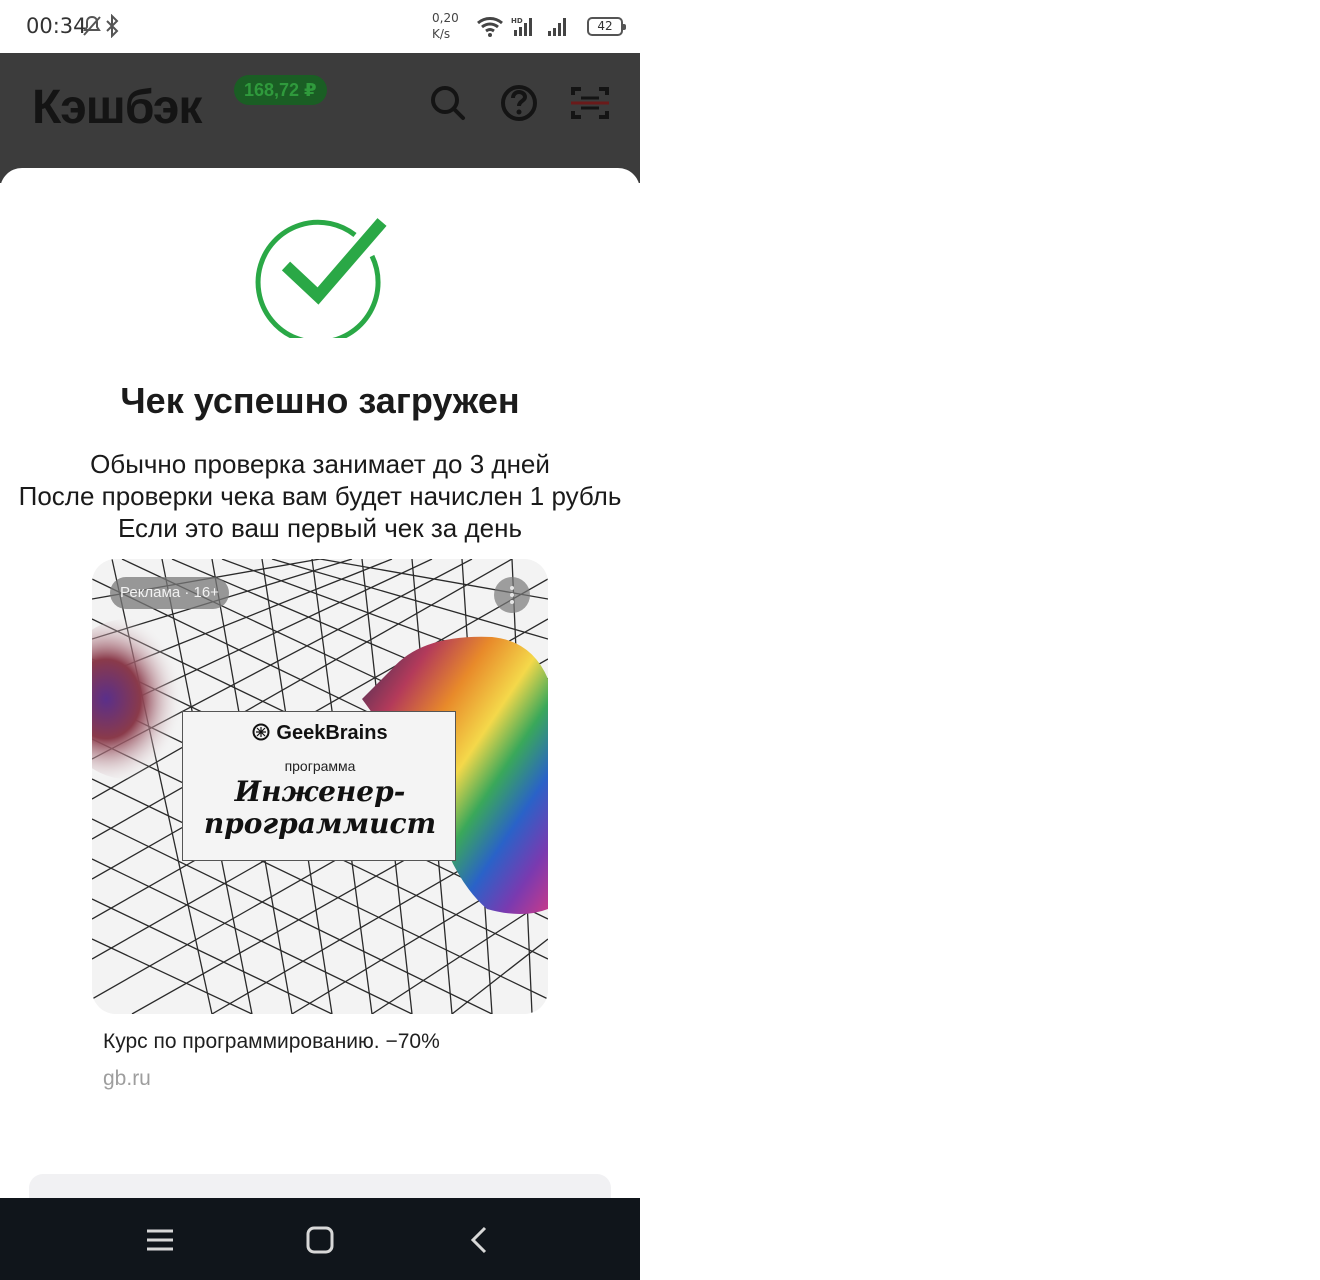 Image resolution: width=1320 pixels, height=1280 pixels. I want to click on battery-icon: 42, so click(606, 26).